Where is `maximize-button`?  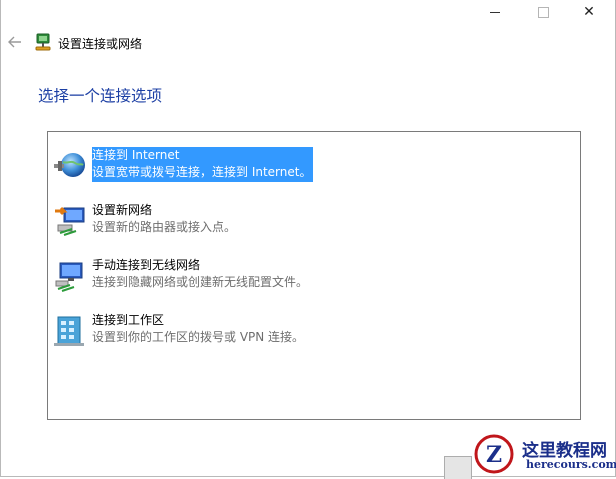
maximize-button is located at coordinates (543, 12).